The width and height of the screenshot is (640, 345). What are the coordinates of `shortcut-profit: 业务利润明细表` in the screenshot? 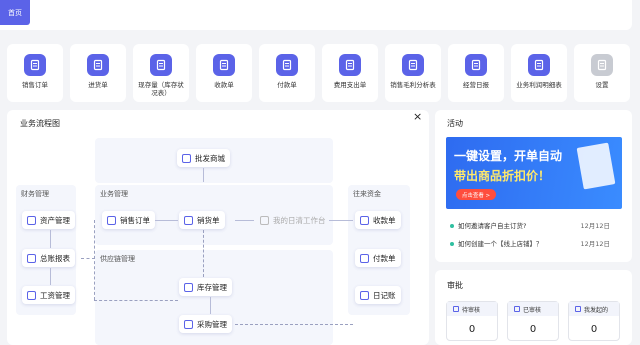 It's located at (539, 73).